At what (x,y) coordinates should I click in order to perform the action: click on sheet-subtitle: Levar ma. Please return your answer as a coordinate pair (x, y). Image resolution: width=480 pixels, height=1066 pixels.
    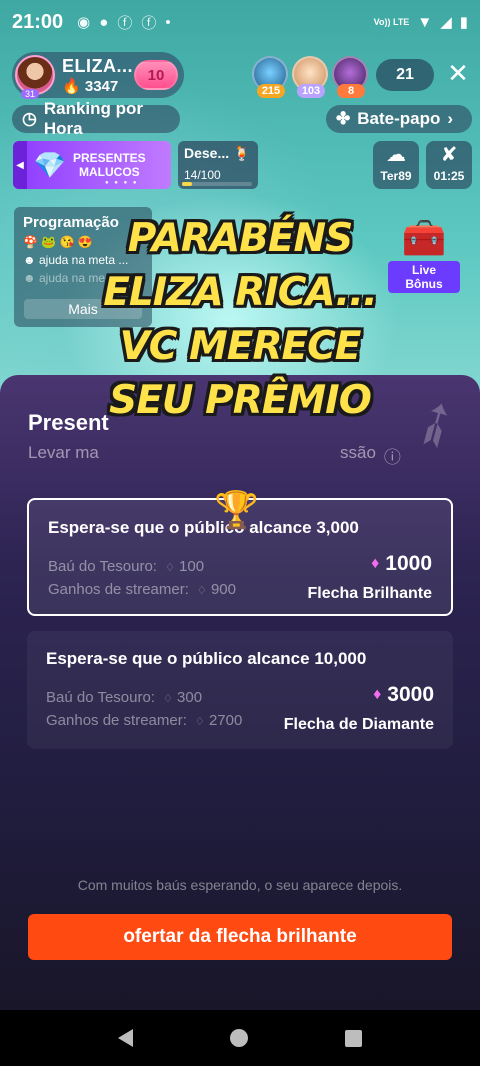
    Looking at the image, I should click on (63, 452).